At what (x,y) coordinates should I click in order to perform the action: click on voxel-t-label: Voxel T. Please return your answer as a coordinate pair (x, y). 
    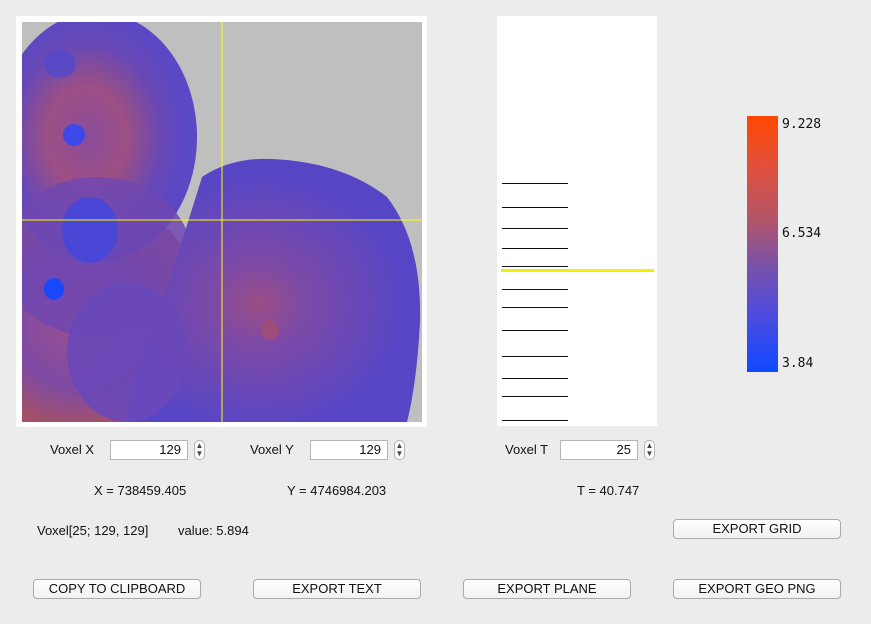
    Looking at the image, I should click on (527, 449).